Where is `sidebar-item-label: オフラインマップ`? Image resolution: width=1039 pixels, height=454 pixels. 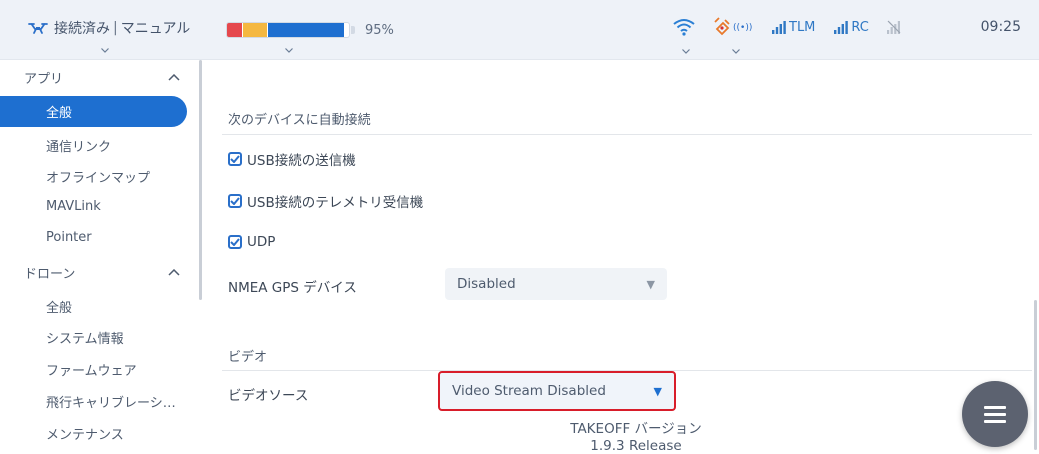
sidebar-item-label: オフラインマップ is located at coordinates (98, 178).